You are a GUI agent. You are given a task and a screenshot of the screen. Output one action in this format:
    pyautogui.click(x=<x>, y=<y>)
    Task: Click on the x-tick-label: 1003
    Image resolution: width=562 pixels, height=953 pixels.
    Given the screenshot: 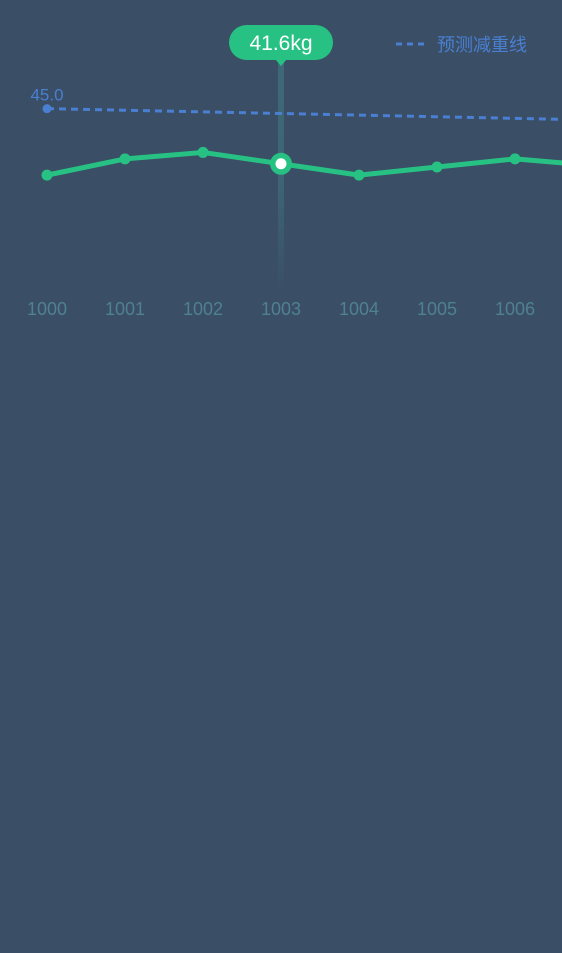 What is the action you would take?
    pyautogui.click(x=281, y=309)
    